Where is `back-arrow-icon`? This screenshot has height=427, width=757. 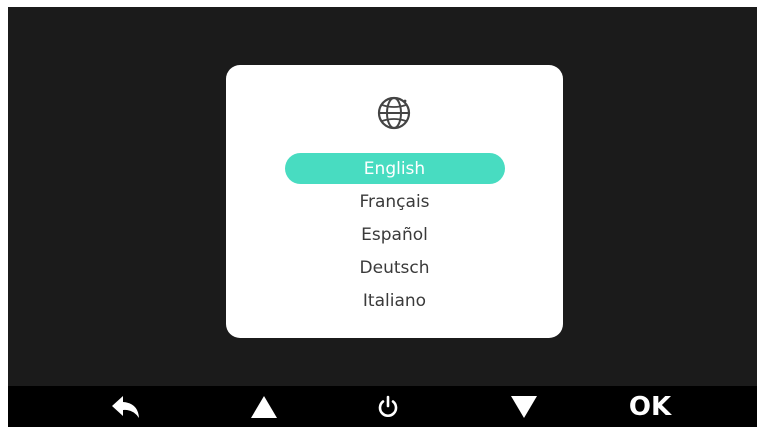 back-arrow-icon is located at coordinates (125, 406).